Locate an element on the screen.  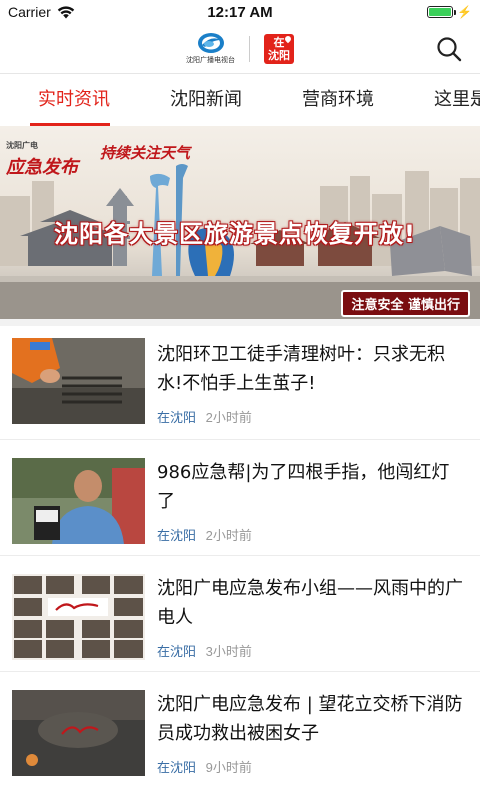
status-time: 12:17 AM is located at coordinates (240, 12).